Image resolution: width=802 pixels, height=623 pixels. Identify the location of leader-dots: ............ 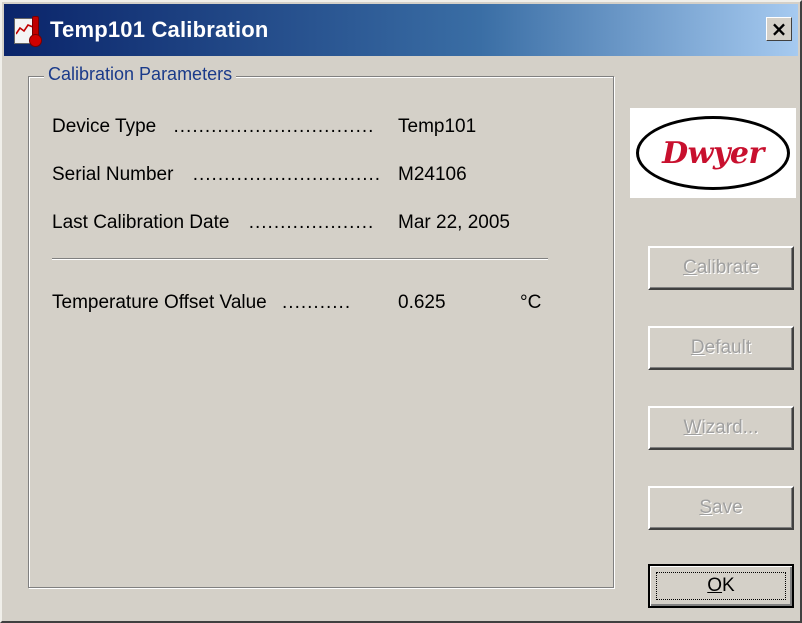
(317, 302).